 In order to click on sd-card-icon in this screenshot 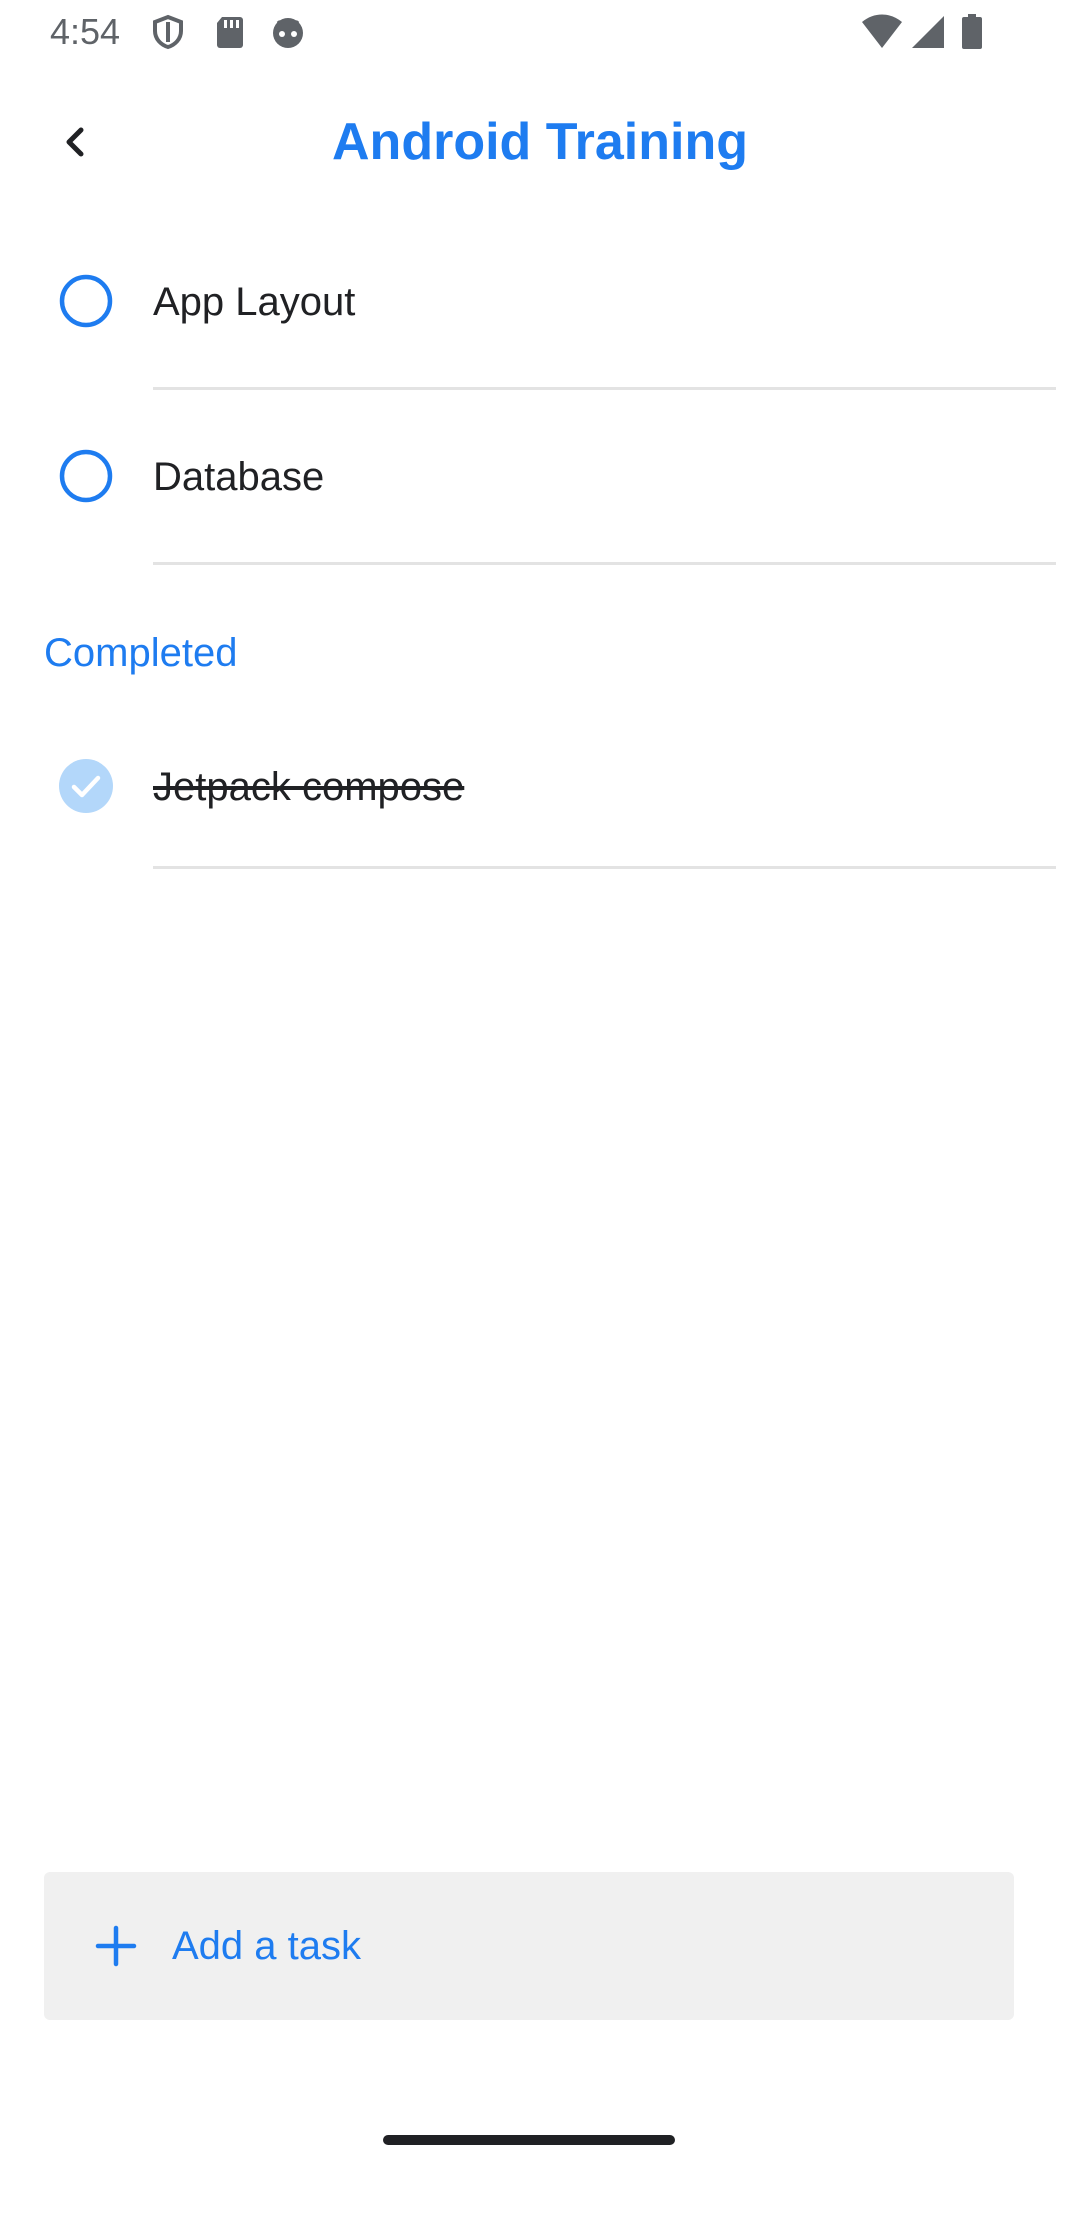, I will do `click(230, 32)`.